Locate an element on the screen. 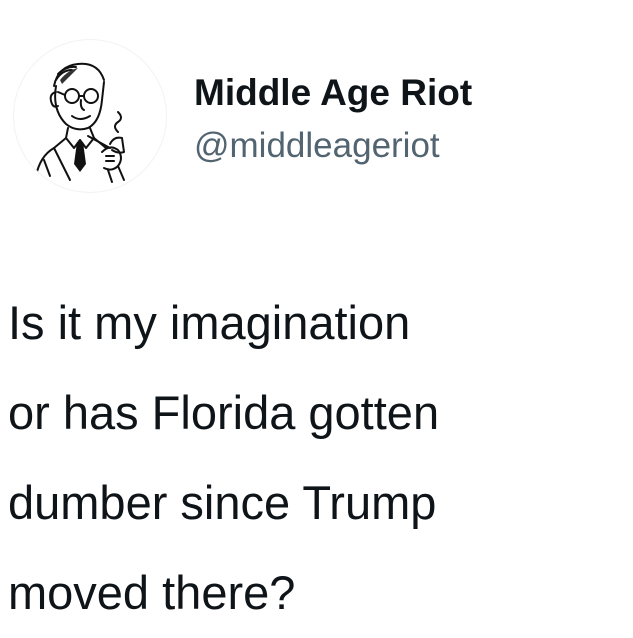 Image resolution: width=633 pixels, height=638 pixels. tweet-text-line: moved there? is located at coordinates (152, 592).